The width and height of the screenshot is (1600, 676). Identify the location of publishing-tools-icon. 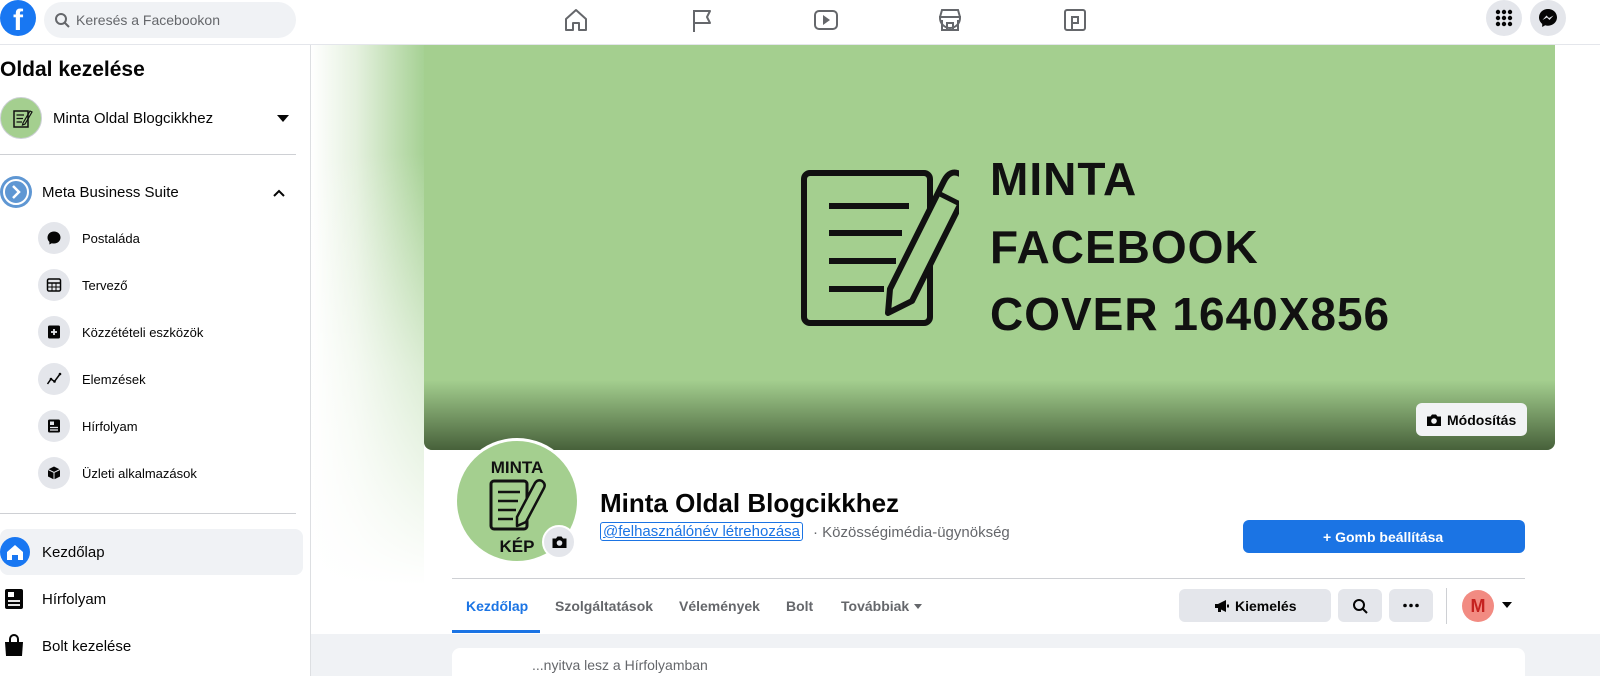
(54, 332).